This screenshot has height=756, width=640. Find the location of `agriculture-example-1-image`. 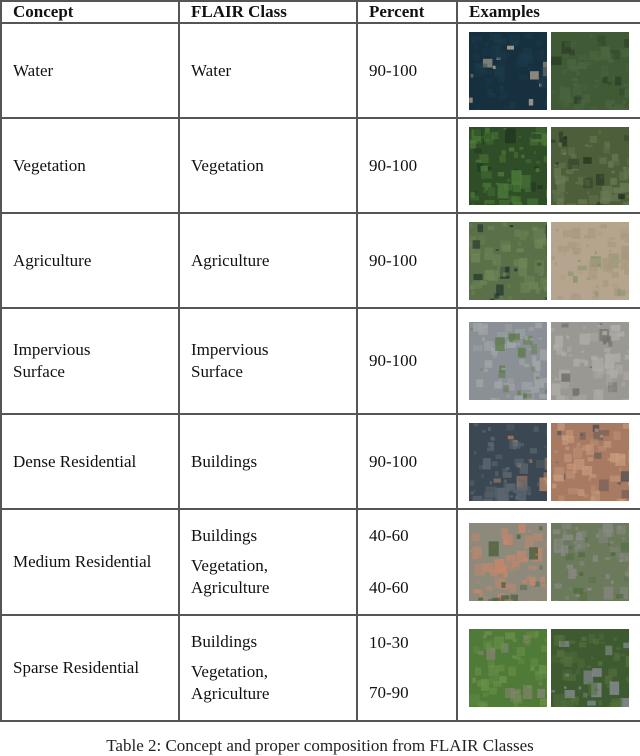

agriculture-example-1-image is located at coordinates (508, 261).